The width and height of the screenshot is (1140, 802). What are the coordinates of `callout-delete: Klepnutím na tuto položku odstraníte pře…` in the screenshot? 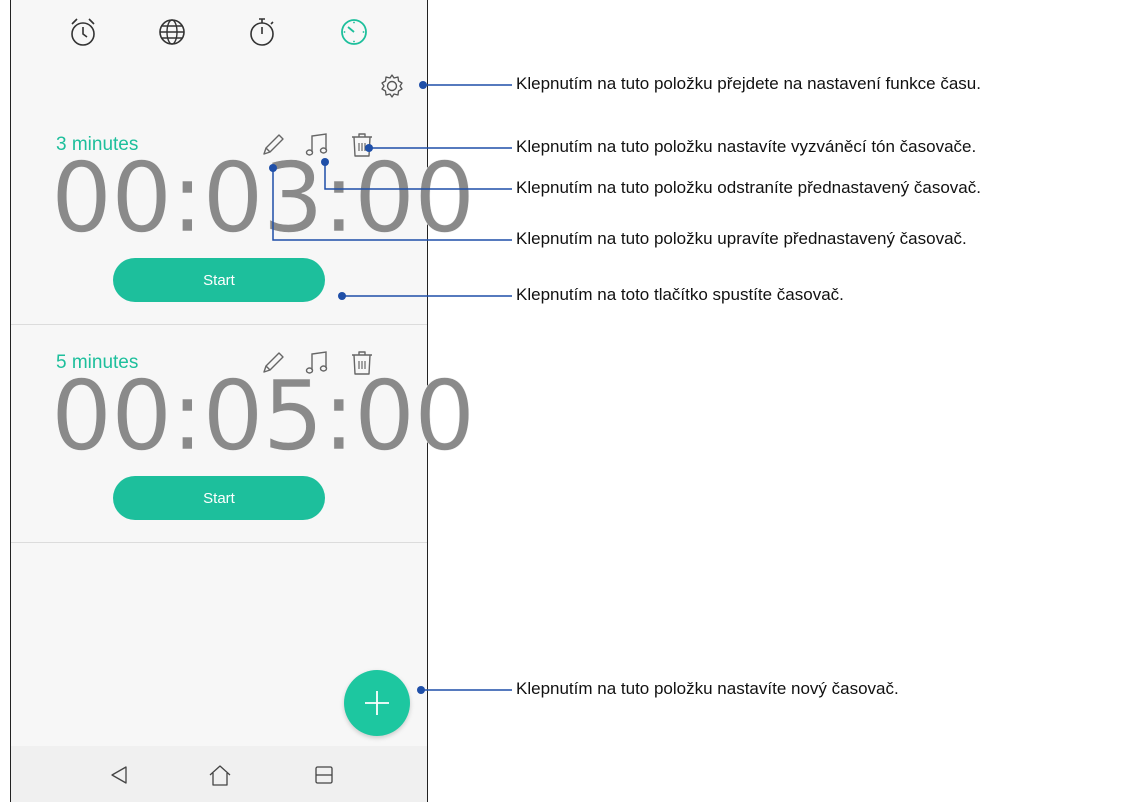 It's located at (748, 187).